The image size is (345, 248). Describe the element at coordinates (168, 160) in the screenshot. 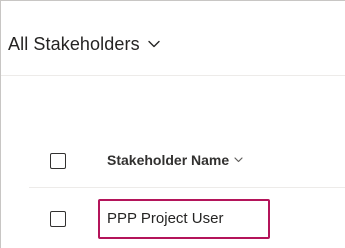

I see `column-header-label: Stakeholder Name` at that location.